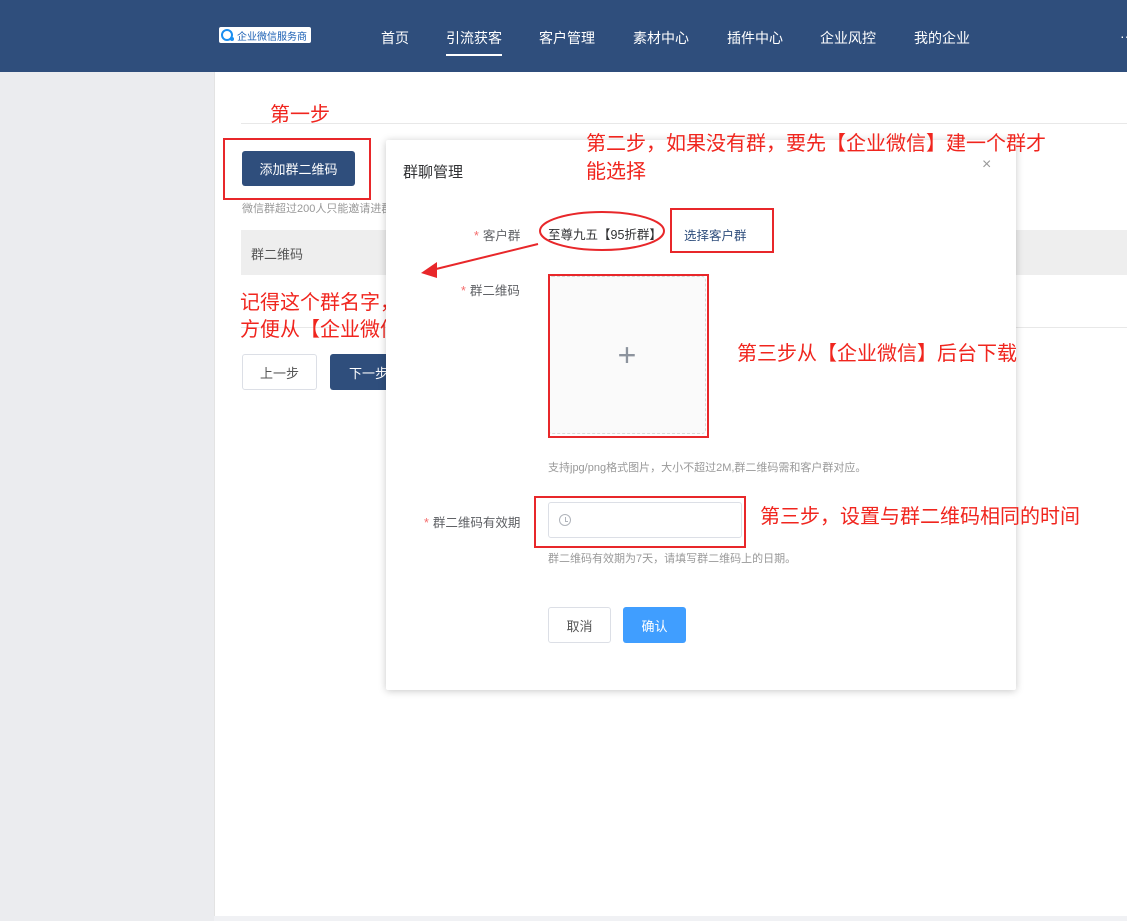  What do you see at coordinates (920, 517) in the screenshot?
I see `annotation-step3-time: 第三步，设置与群二维码相同的时间` at bounding box center [920, 517].